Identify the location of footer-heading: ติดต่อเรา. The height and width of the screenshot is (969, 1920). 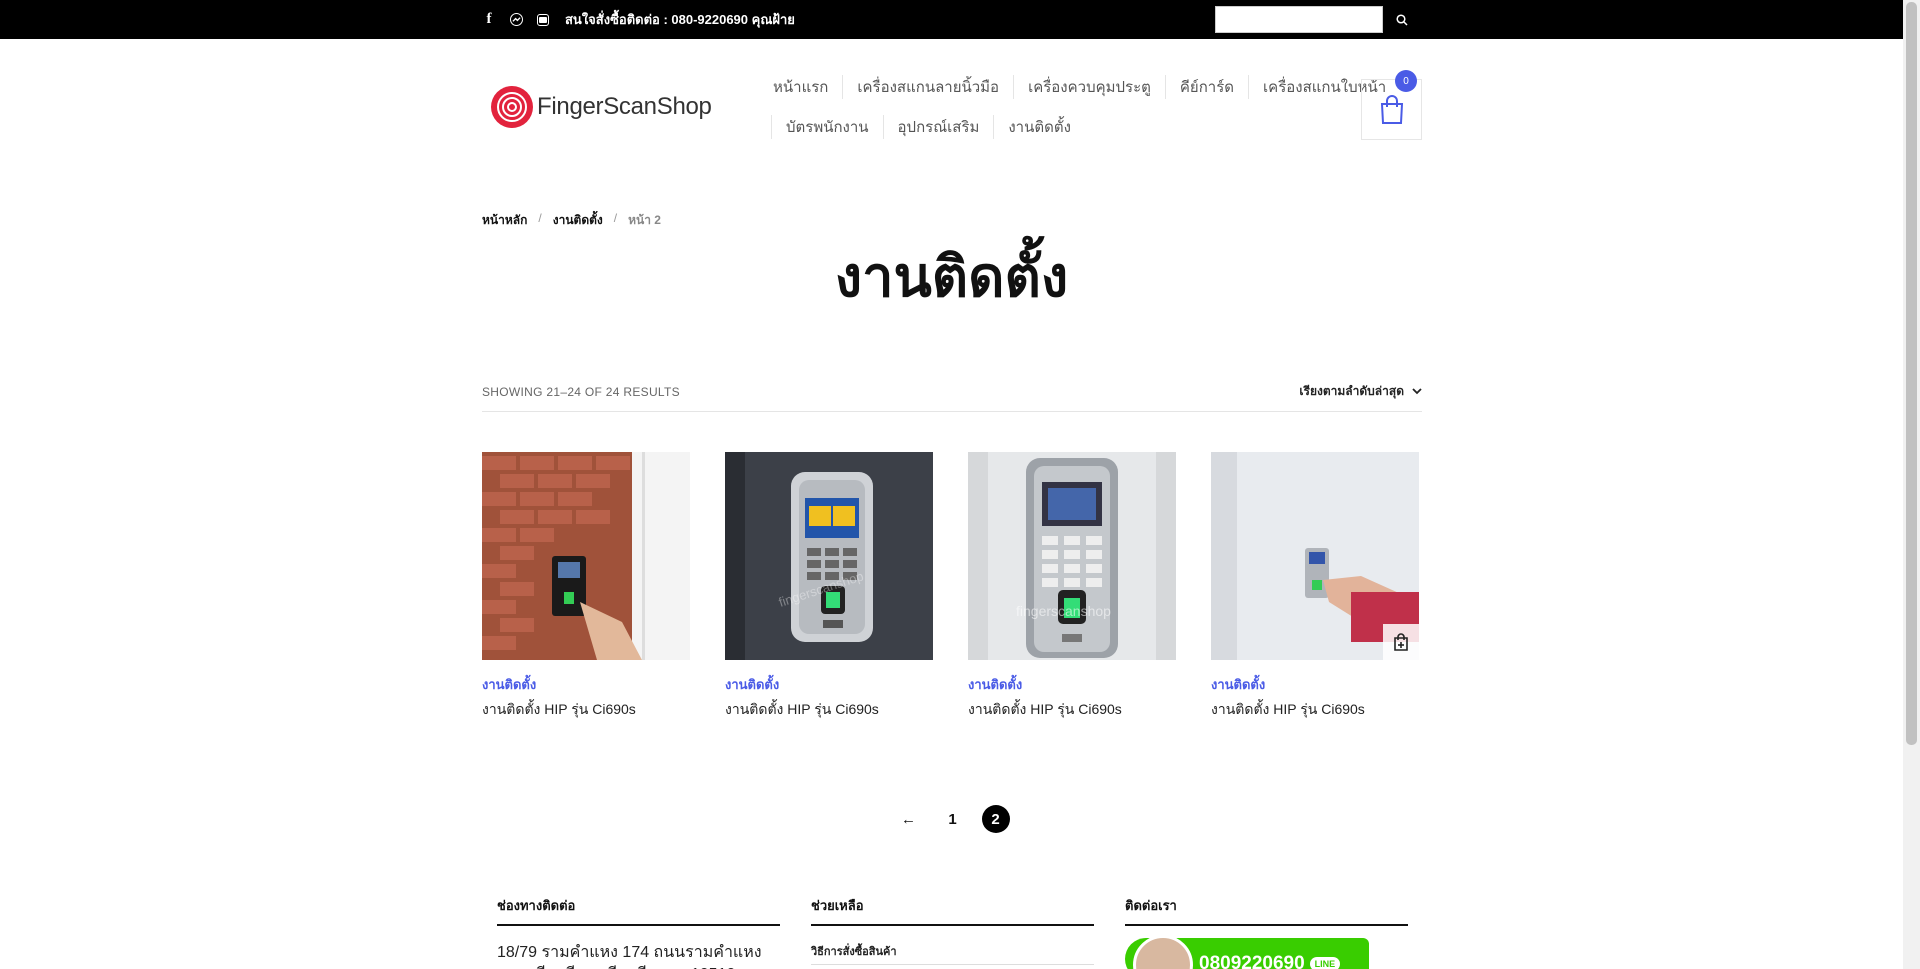
(1266, 910).